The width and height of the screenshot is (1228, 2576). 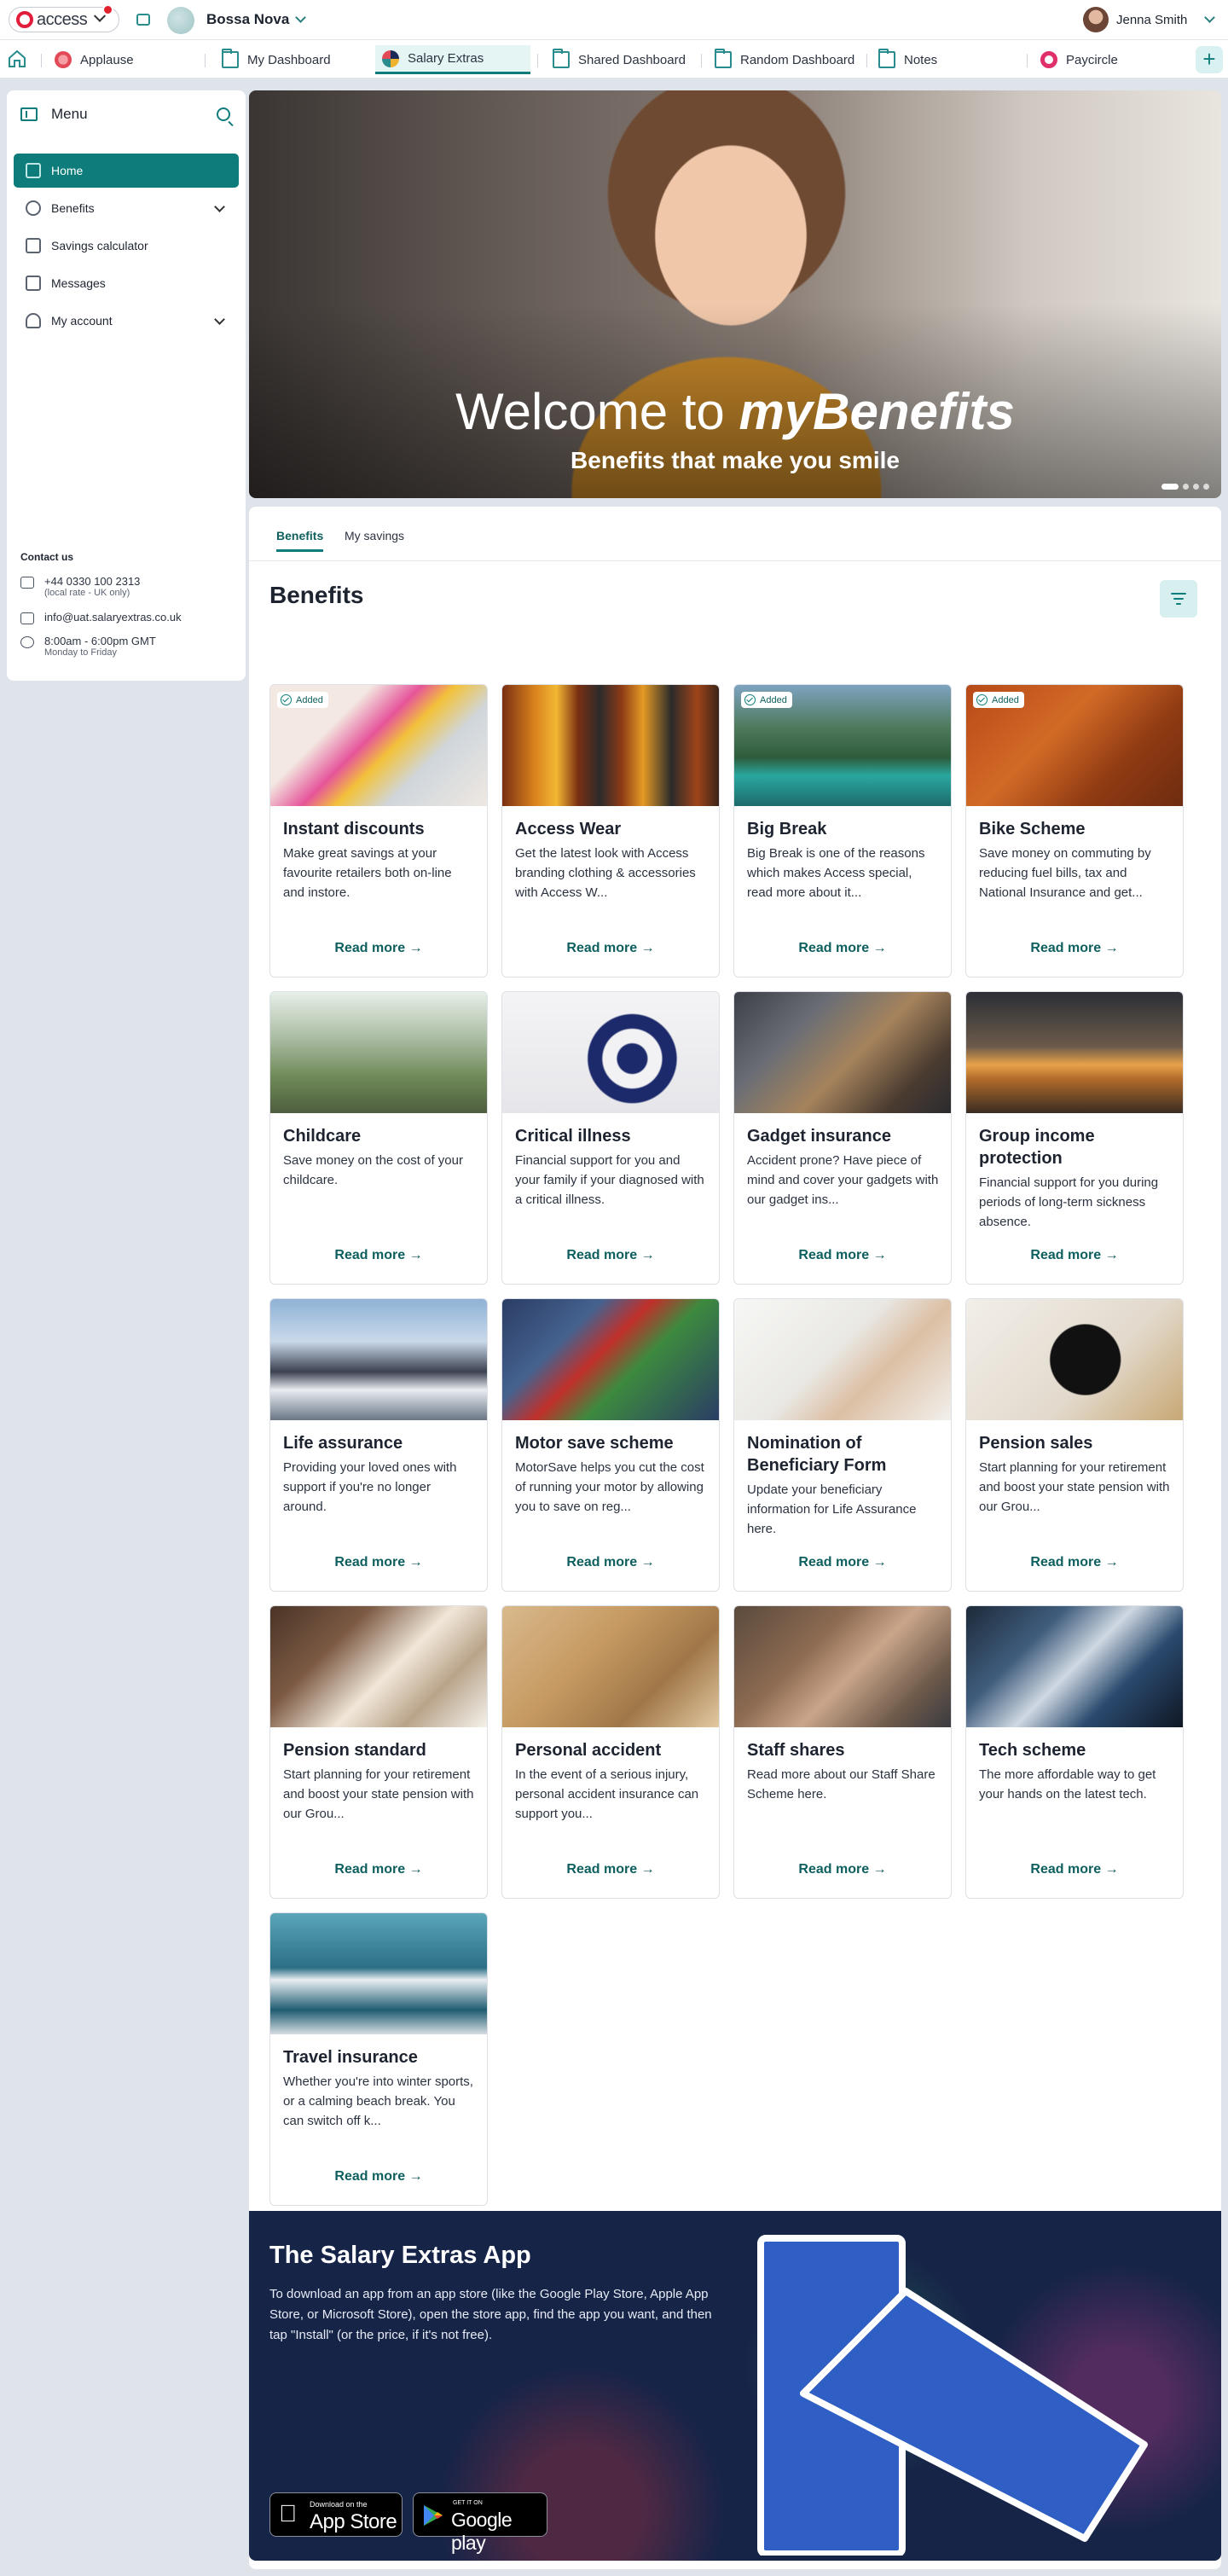 What do you see at coordinates (27, 618) in the screenshot?
I see `mail-icon` at bounding box center [27, 618].